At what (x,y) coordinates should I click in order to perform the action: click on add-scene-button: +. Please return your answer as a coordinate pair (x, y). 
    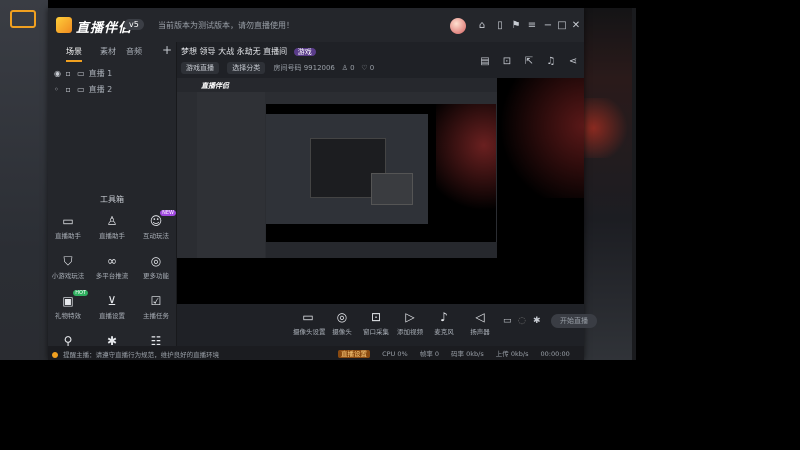
    Looking at the image, I should click on (167, 50).